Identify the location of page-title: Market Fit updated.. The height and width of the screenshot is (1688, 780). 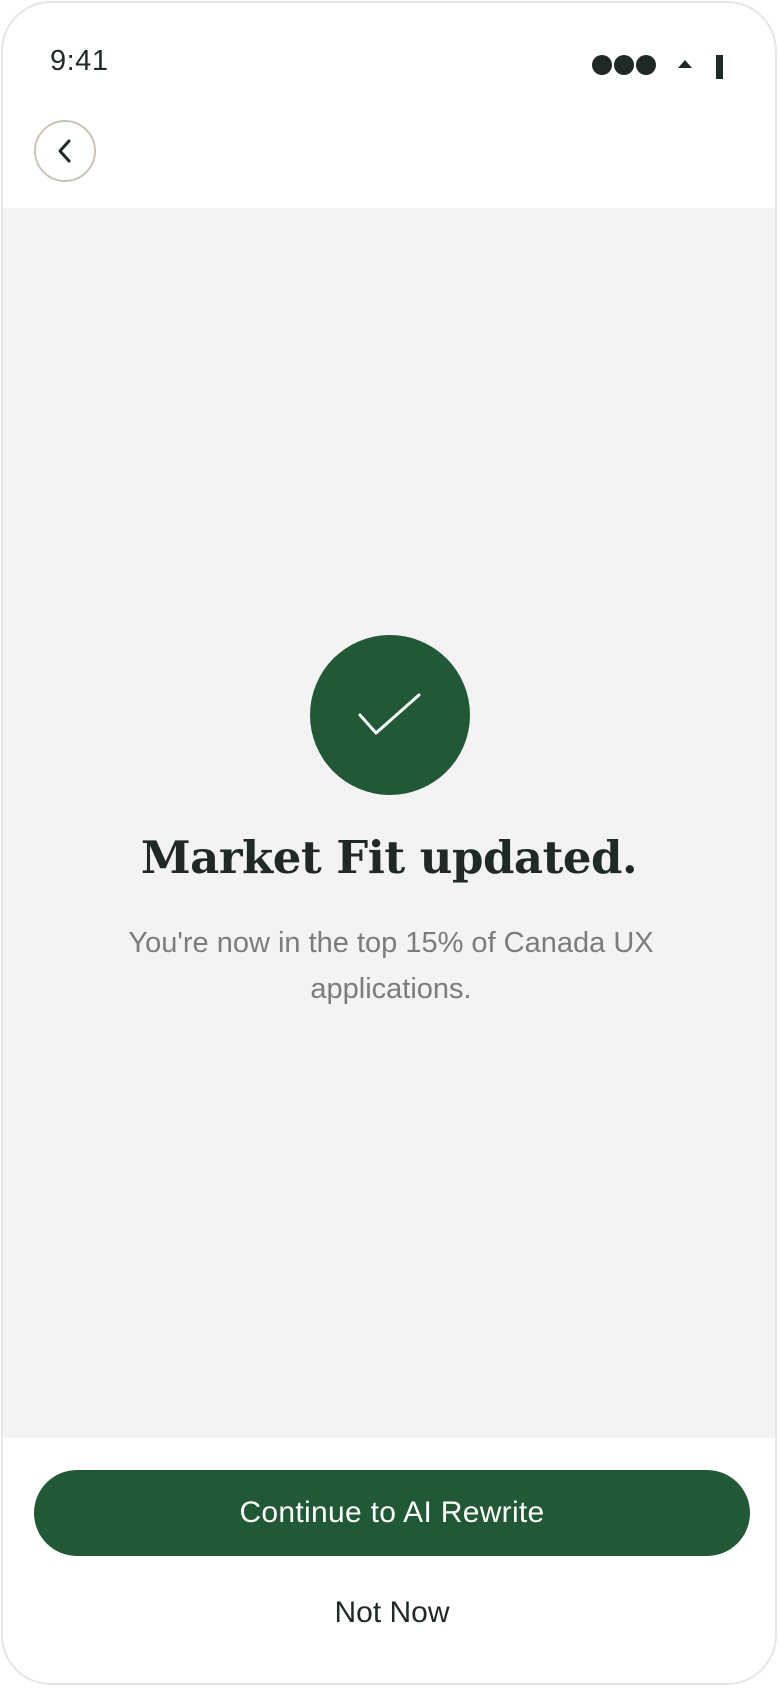
(389, 857).